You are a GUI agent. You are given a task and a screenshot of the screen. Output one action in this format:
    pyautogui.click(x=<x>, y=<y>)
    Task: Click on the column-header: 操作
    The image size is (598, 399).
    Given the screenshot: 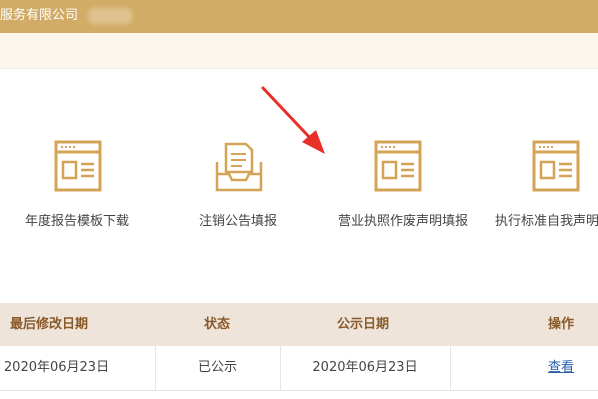 What is the action you would take?
    pyautogui.click(x=561, y=324)
    